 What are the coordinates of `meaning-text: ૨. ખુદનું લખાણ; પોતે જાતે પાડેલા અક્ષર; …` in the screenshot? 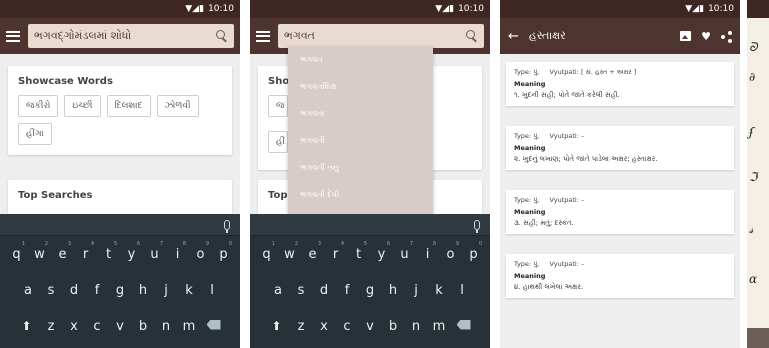 It's located at (586, 159).